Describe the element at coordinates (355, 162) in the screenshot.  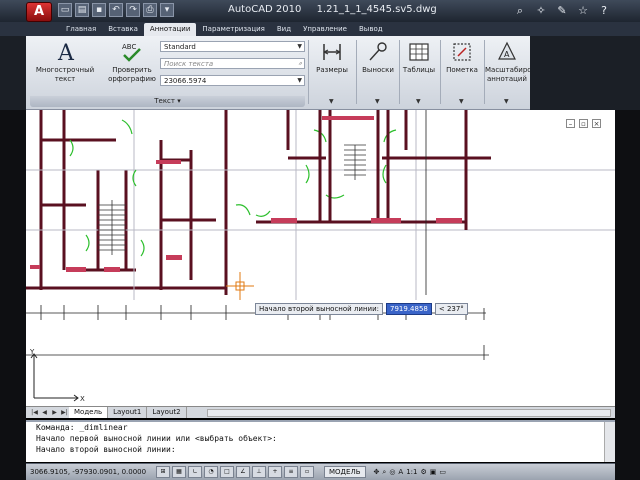
I see `stairs-right` at that location.